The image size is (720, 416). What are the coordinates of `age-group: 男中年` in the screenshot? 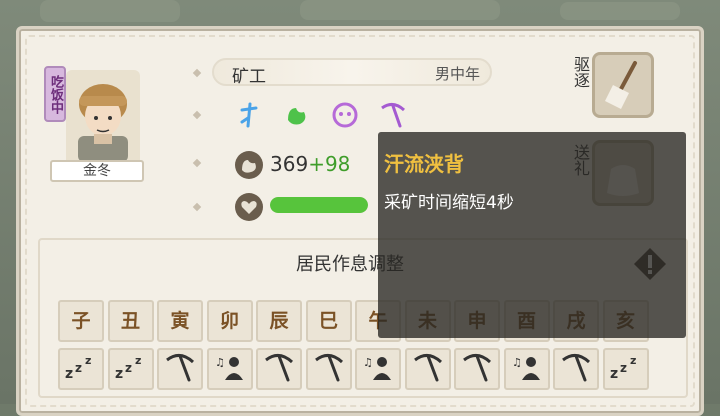 It's located at (457, 74).